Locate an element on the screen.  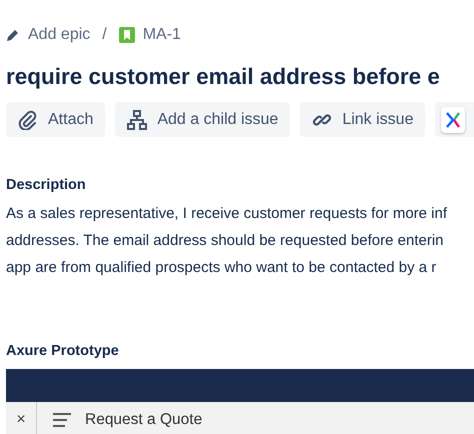
close-button: × is located at coordinates (21, 418).